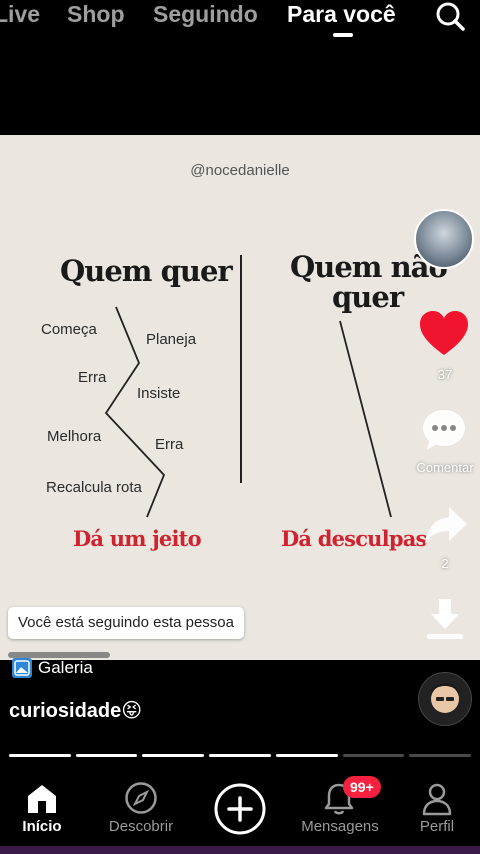 The height and width of the screenshot is (854, 480). Describe the element at coordinates (445, 374) in the screenshot. I see `like-count: 37` at that location.